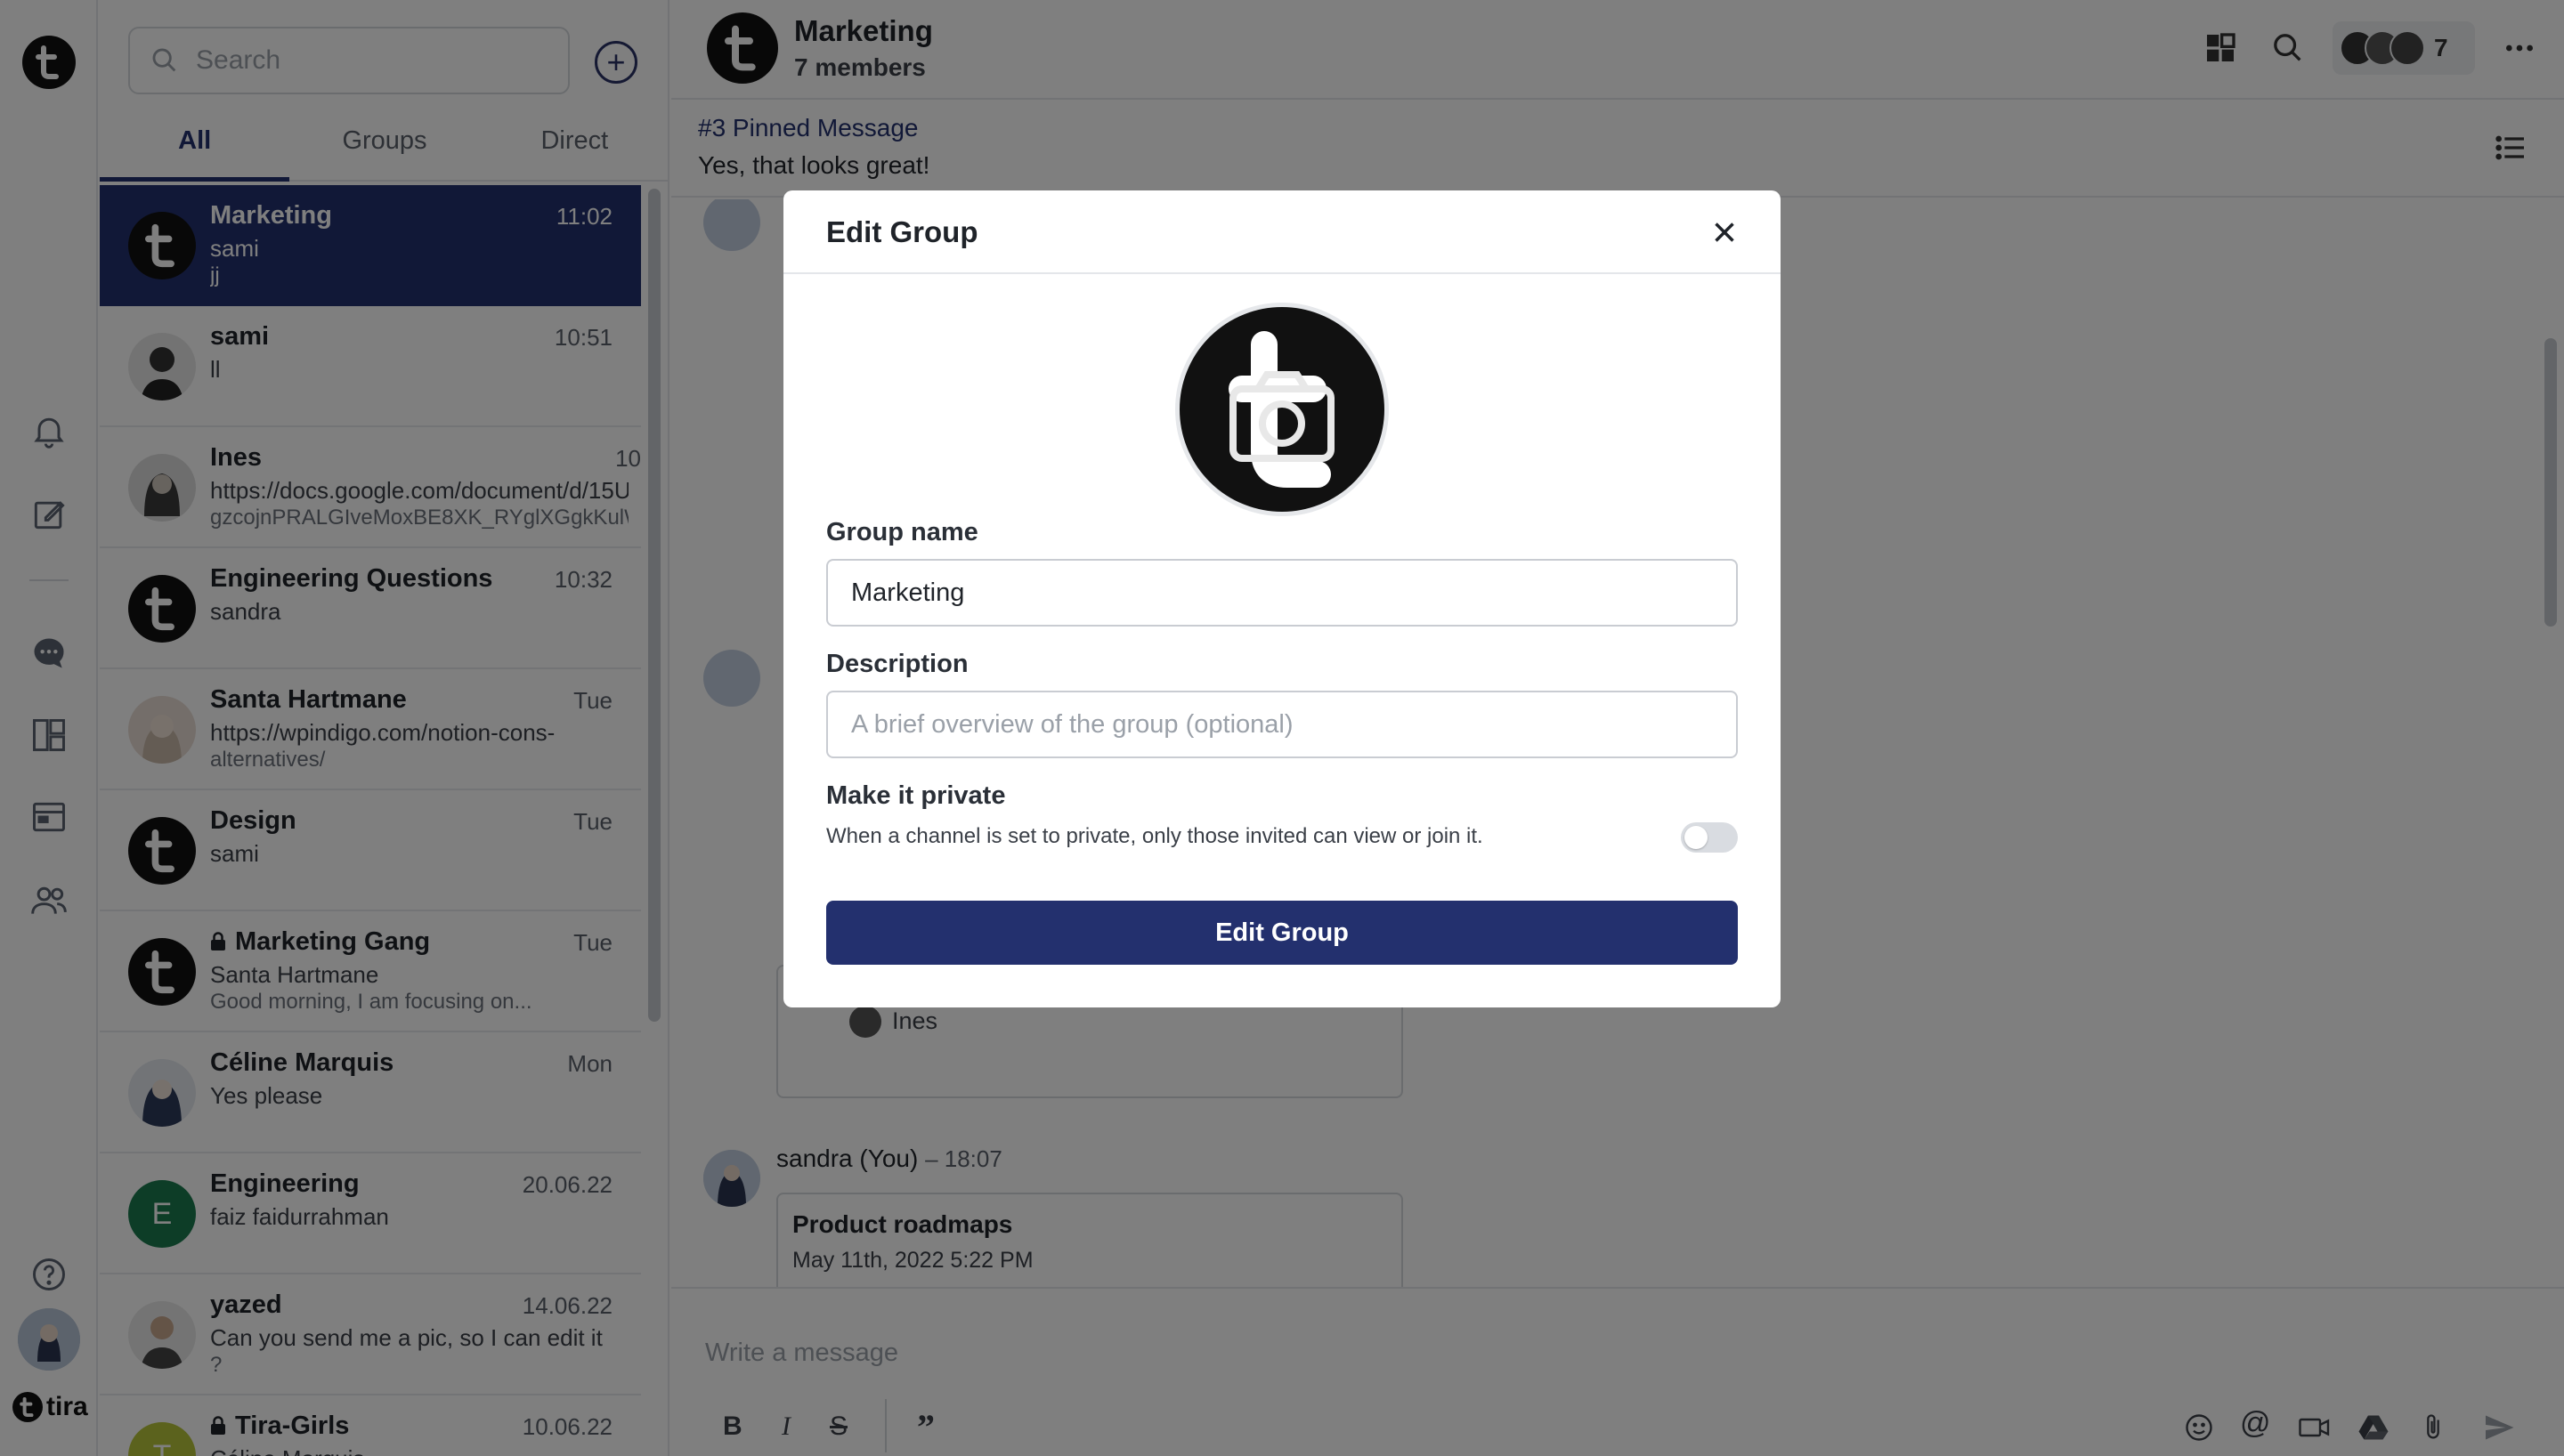 The image size is (2564, 1456). What do you see at coordinates (1709, 837) in the screenshot?
I see `private-toggle` at bounding box center [1709, 837].